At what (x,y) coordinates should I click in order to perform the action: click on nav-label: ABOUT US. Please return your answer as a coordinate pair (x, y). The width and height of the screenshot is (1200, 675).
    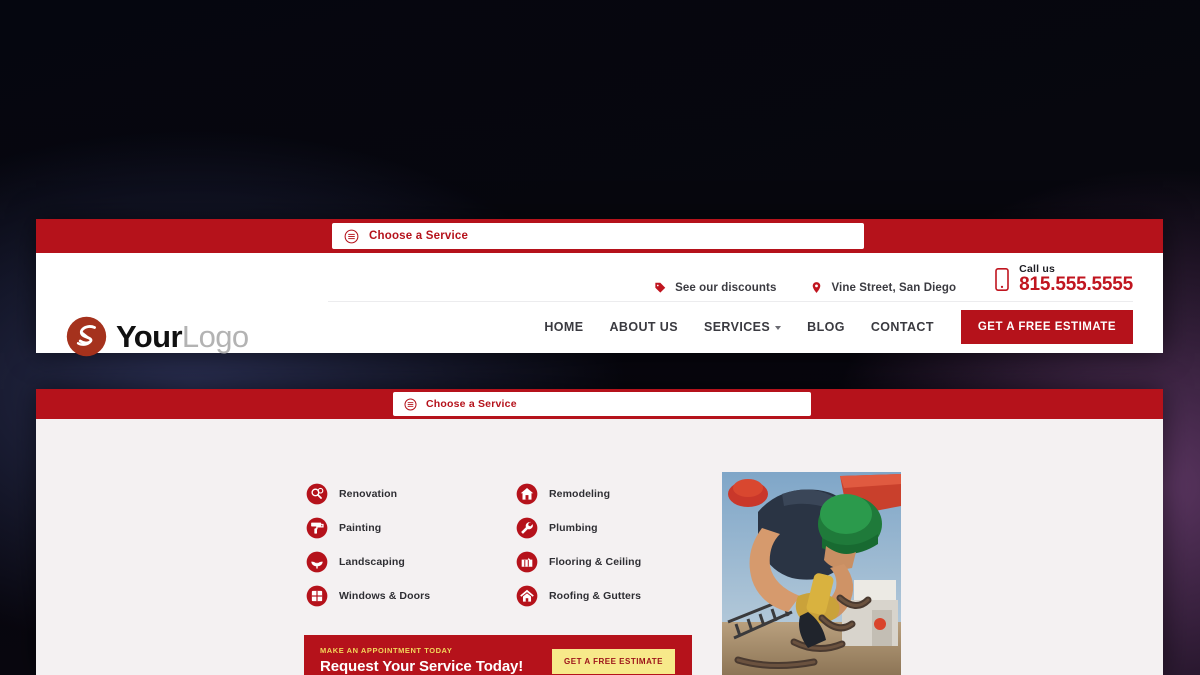
    Looking at the image, I should click on (643, 327).